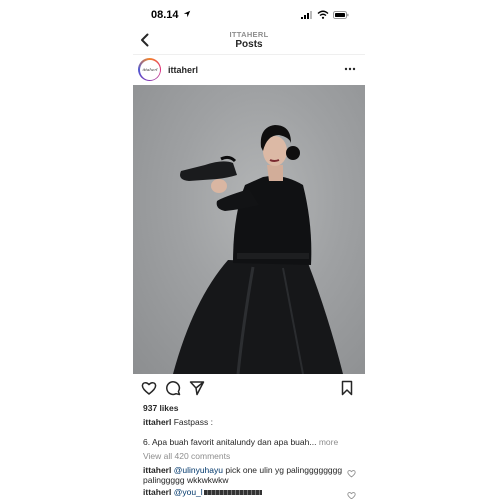 Image resolution: width=499 pixels, height=499 pixels. I want to click on ellipsis-icon, so click(350, 69).